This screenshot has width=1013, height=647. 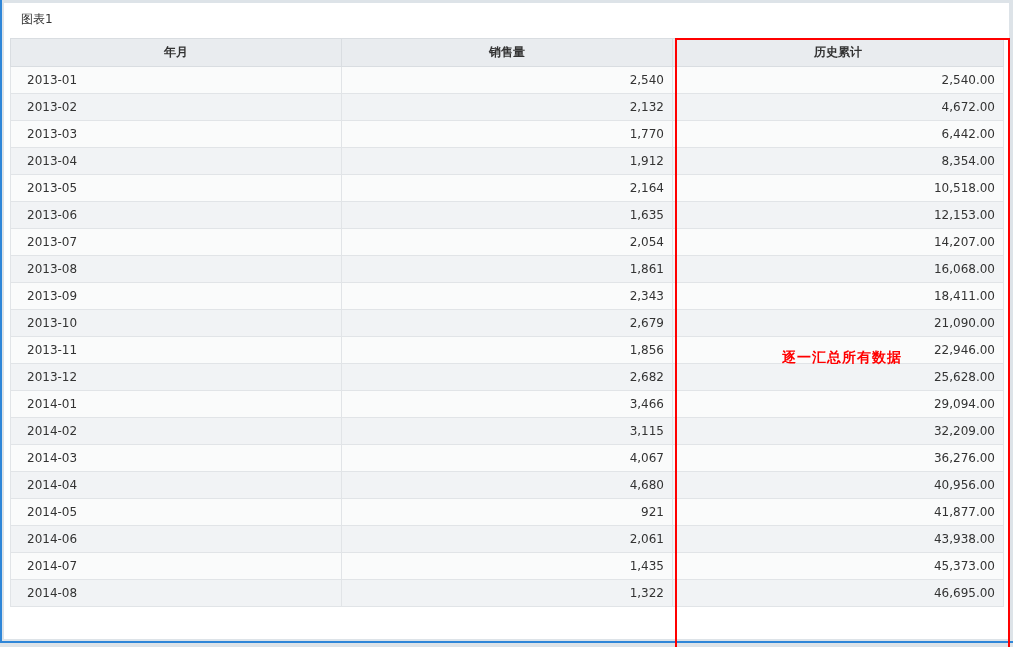 I want to click on table-cell: 3,115, so click(x=507, y=431).